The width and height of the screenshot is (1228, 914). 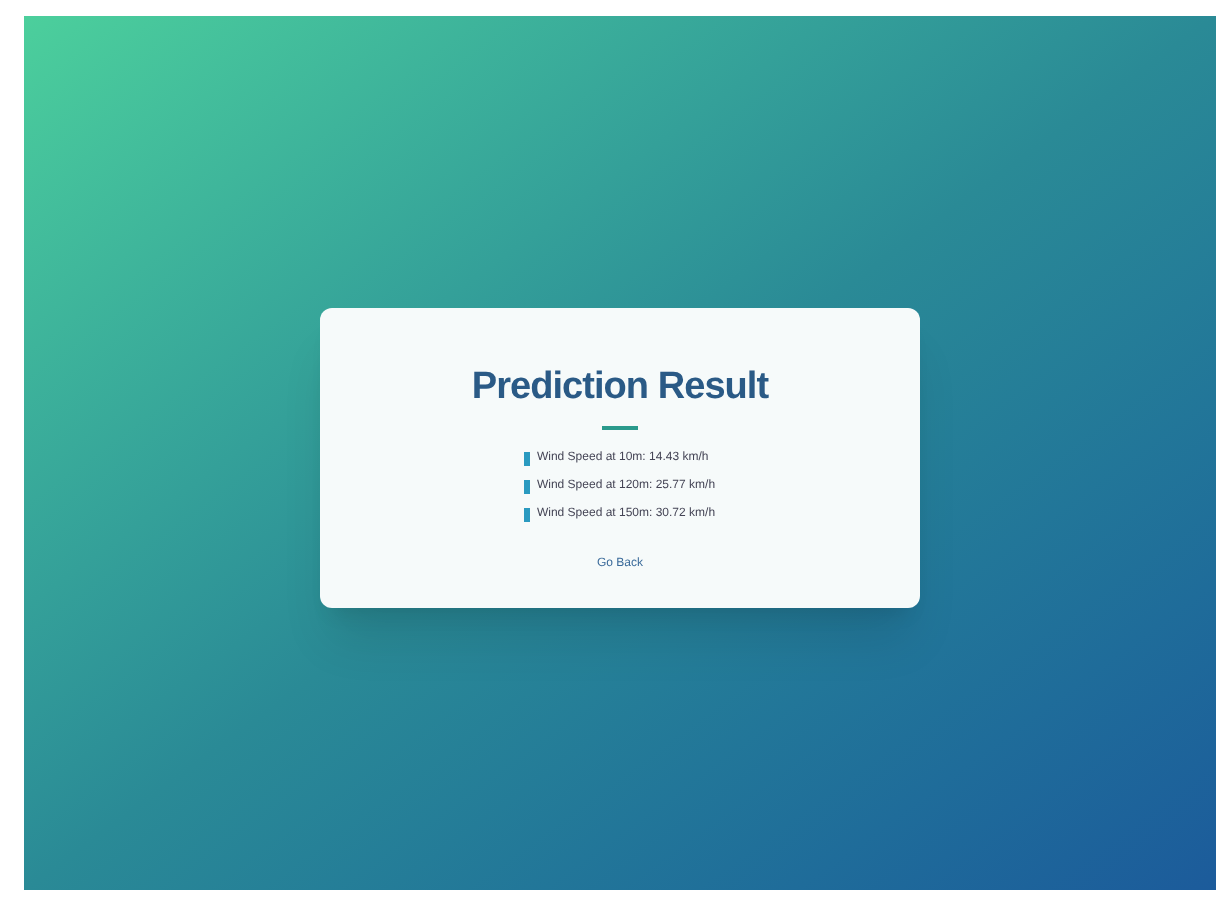 What do you see at coordinates (620, 387) in the screenshot?
I see `result-title: Prediction Result` at bounding box center [620, 387].